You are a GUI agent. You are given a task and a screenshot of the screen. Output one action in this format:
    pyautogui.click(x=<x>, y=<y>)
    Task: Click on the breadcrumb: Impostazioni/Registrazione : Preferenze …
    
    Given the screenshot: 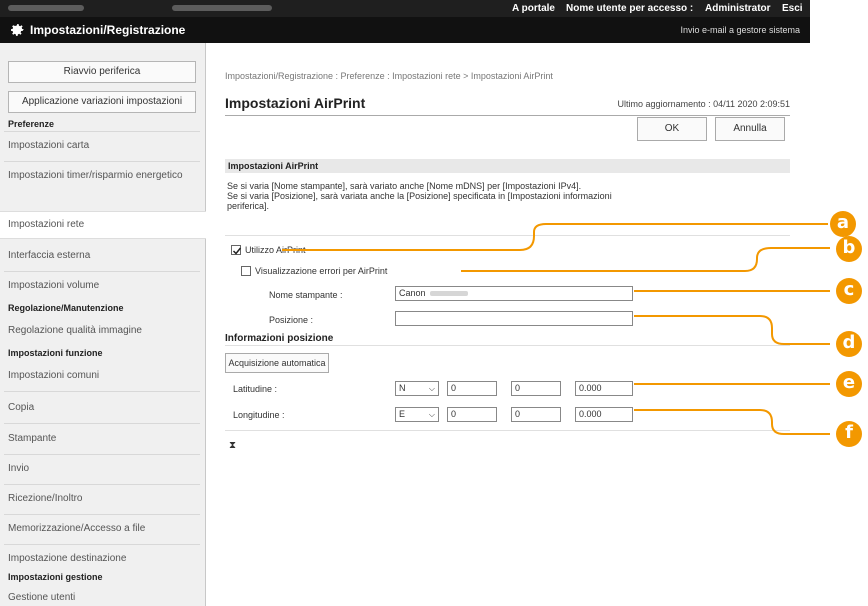 What is the action you would take?
    pyautogui.click(x=389, y=76)
    